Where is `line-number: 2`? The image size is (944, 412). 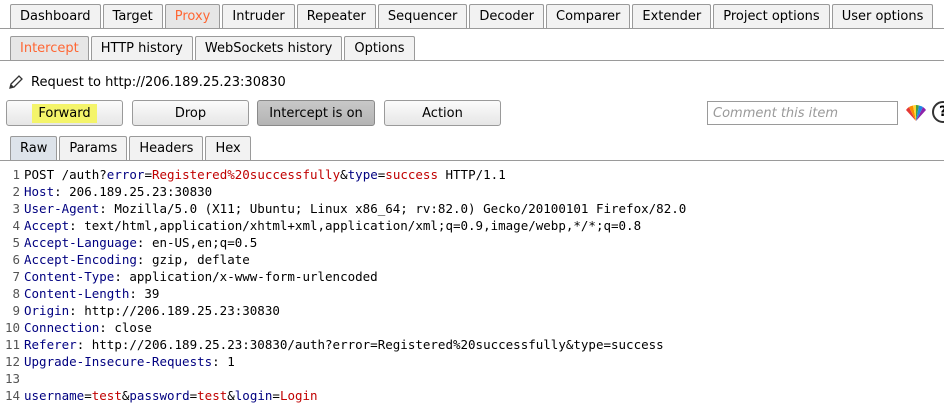
line-number: 2 is located at coordinates (16, 191).